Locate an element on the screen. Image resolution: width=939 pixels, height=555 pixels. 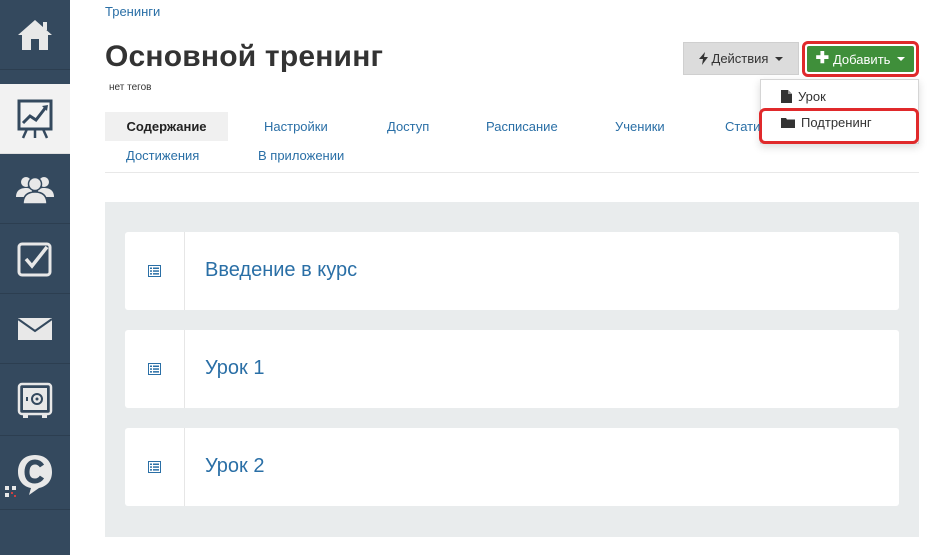
lesson-item: Урок 2 is located at coordinates (512, 467).